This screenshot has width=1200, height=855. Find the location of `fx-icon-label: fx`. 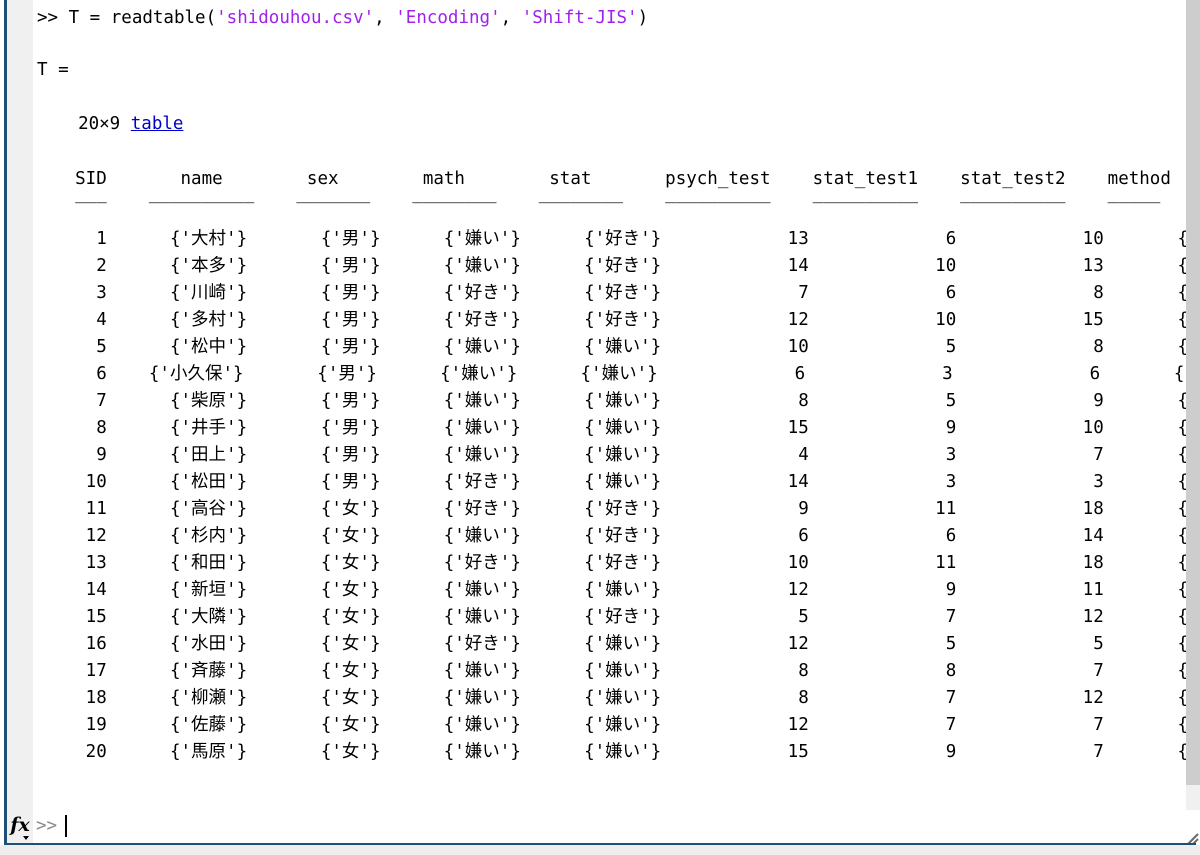

fx-icon-label: fx is located at coordinates (20, 824).